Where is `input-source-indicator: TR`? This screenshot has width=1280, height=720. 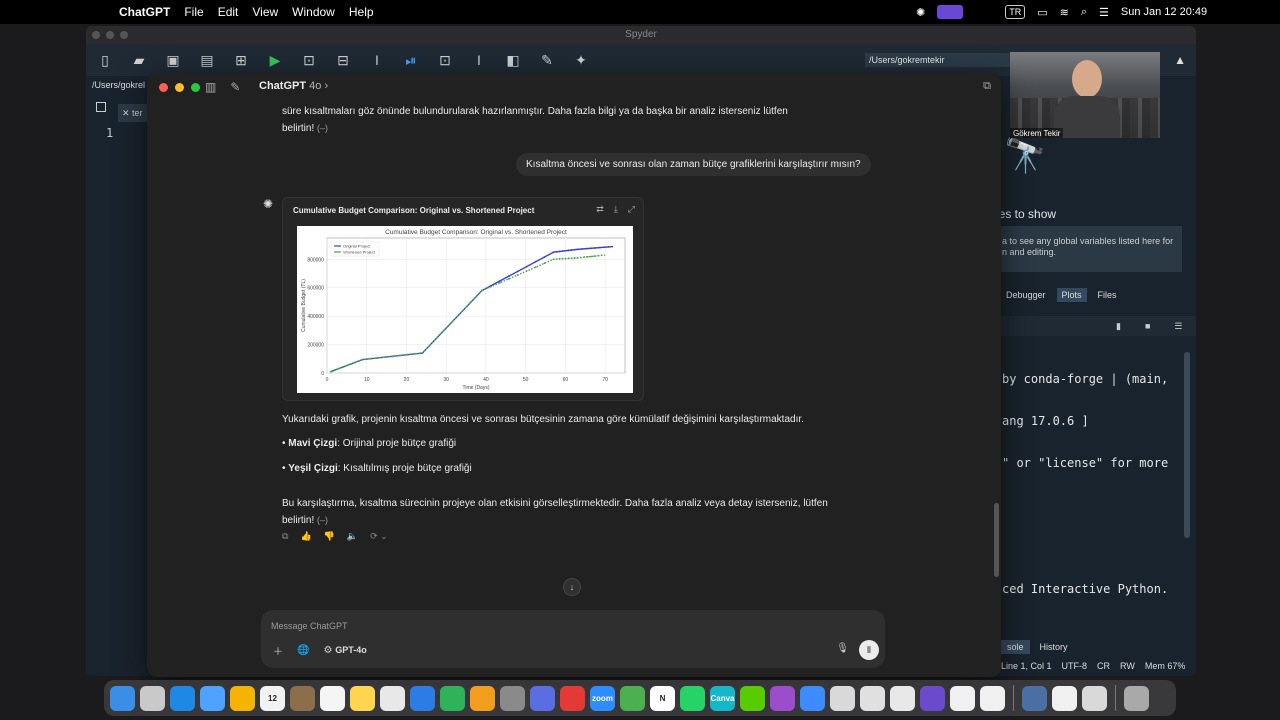 input-source-indicator: TR is located at coordinates (1015, 12).